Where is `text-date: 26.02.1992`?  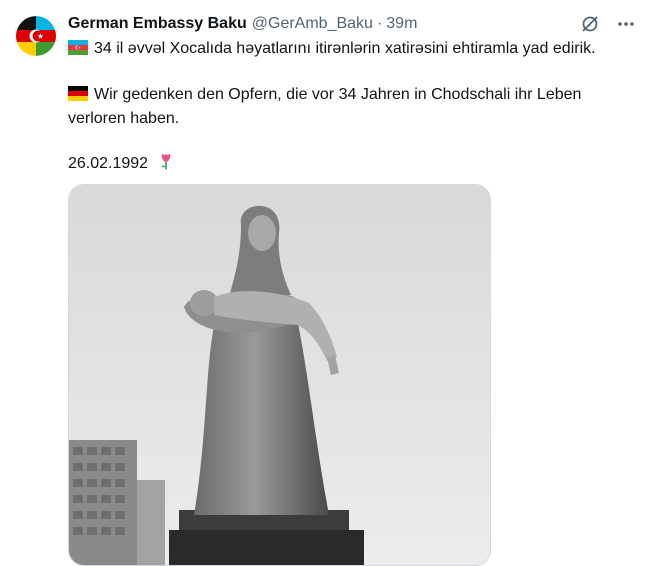
text-date: 26.02.1992 is located at coordinates (353, 164).